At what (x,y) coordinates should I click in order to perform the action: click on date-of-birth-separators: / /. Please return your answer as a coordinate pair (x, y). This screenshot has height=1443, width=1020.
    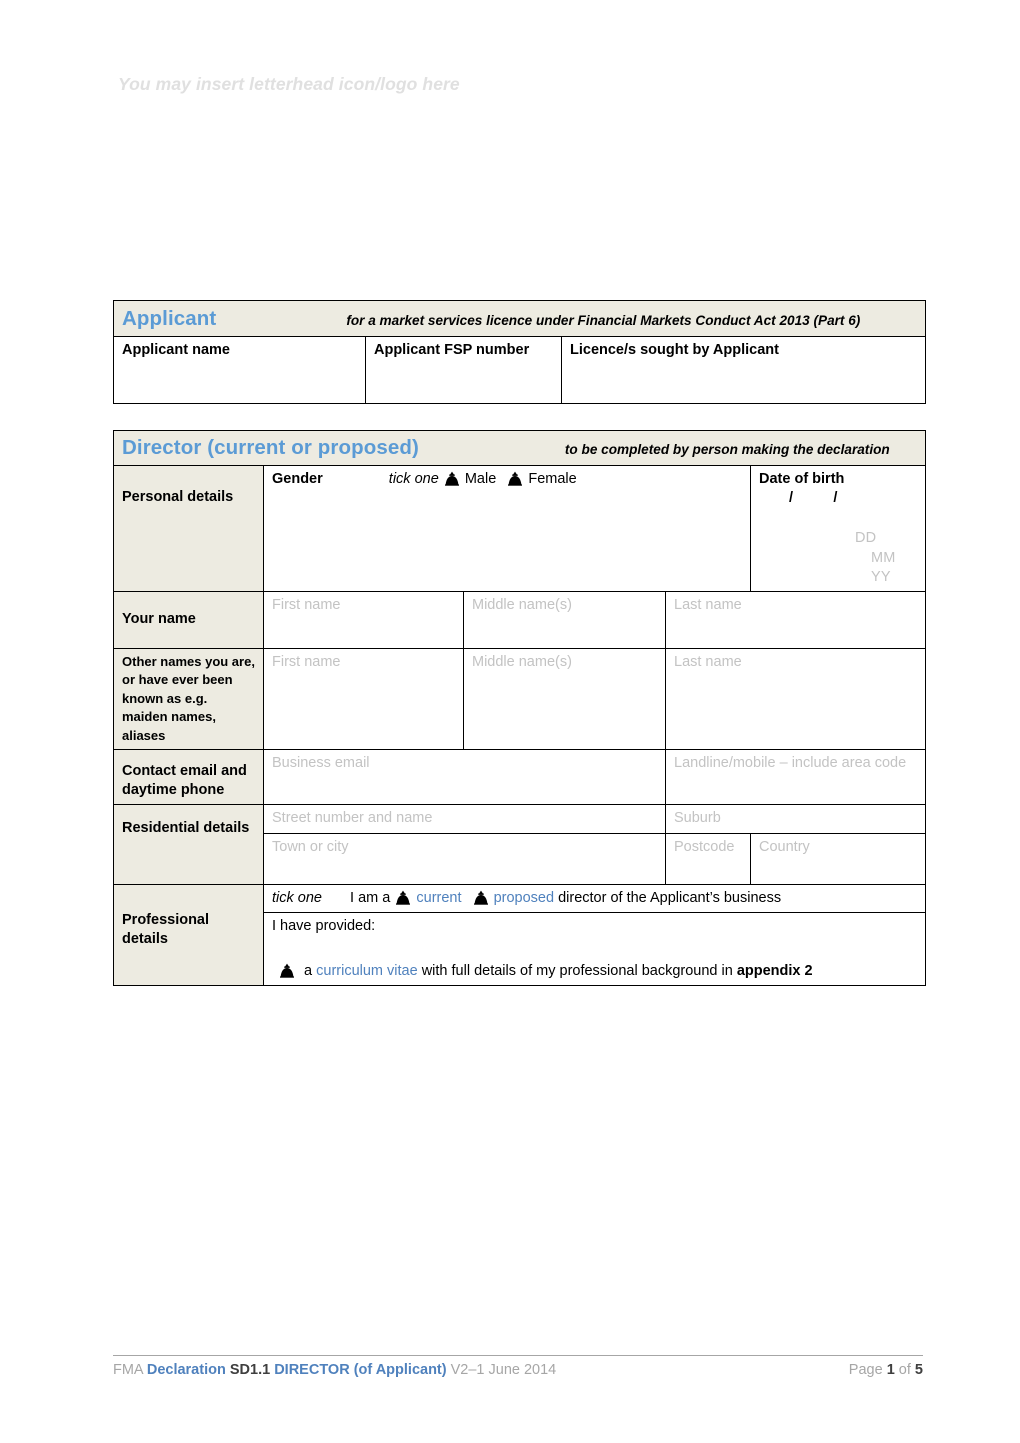
    Looking at the image, I should click on (813, 498).